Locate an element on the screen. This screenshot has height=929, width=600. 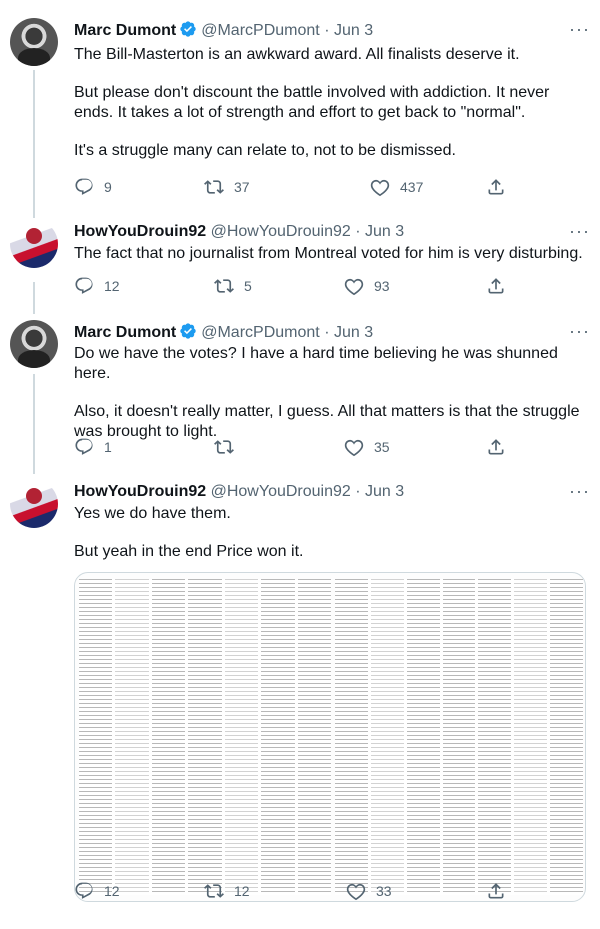
reply-count: 9 is located at coordinates (108, 187).